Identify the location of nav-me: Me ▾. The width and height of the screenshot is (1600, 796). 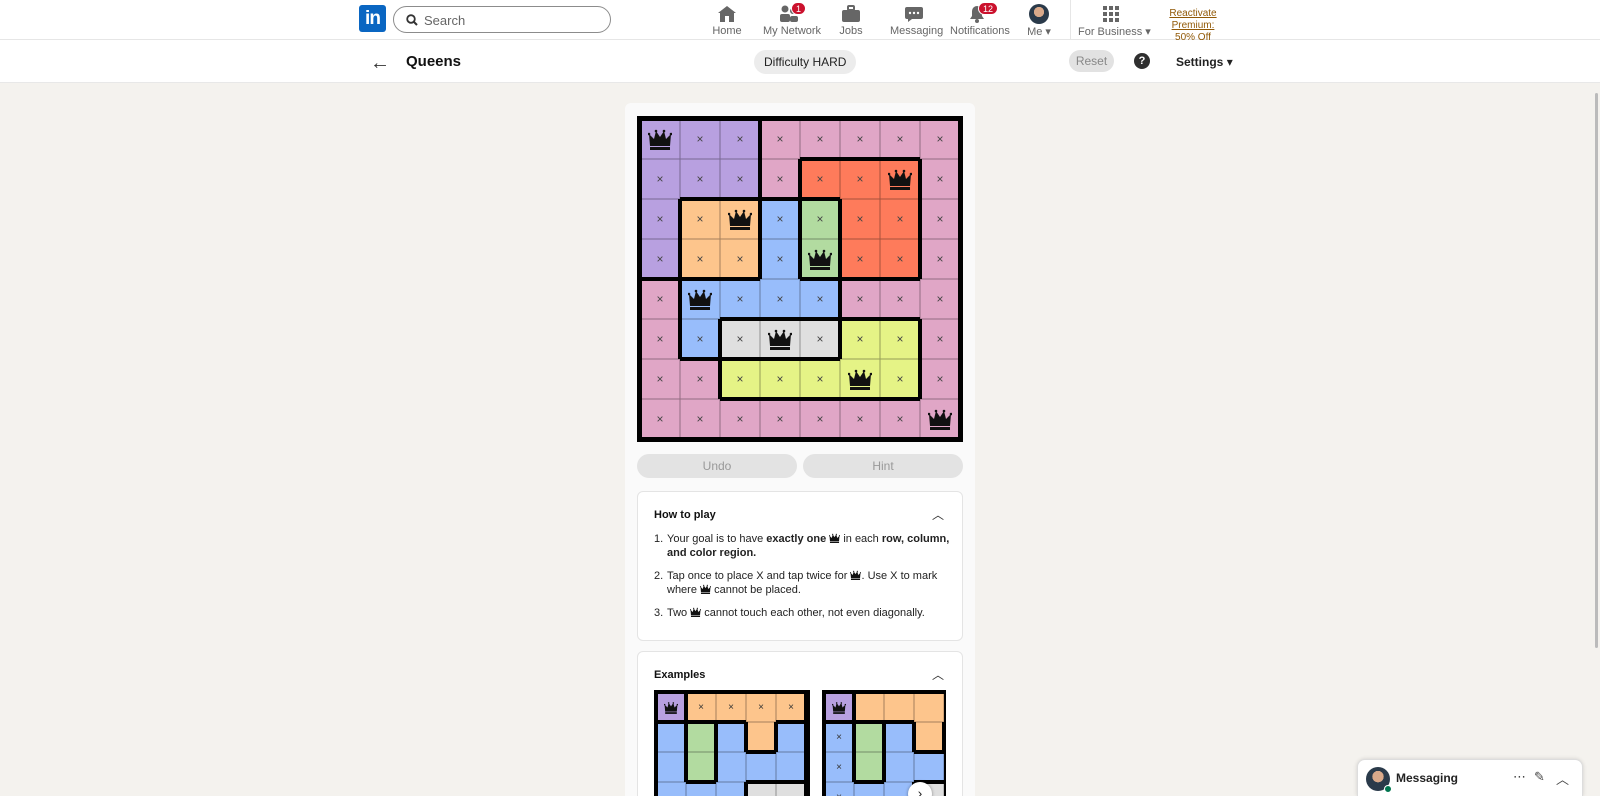
(1039, 21).